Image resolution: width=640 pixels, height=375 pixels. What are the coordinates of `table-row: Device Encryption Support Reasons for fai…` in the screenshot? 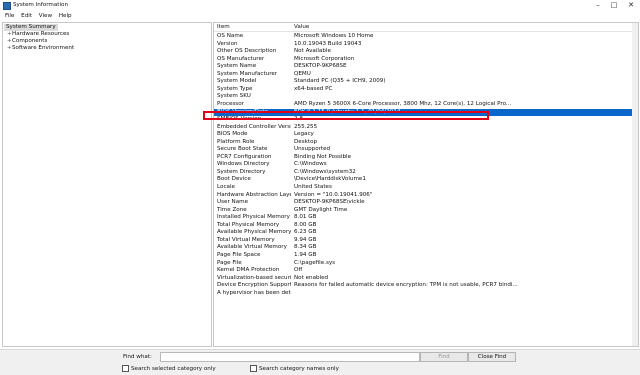 It's located at (426, 285).